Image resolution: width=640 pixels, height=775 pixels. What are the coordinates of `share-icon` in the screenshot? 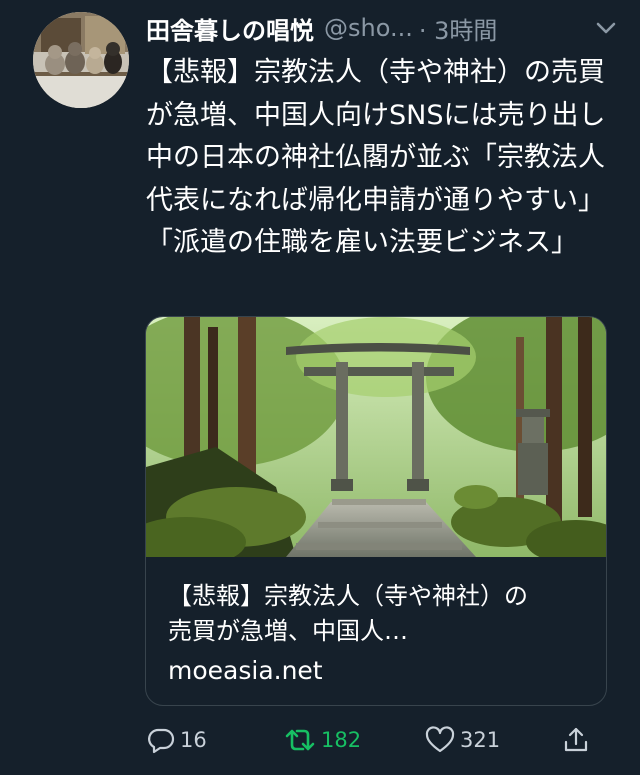 It's located at (576, 739).